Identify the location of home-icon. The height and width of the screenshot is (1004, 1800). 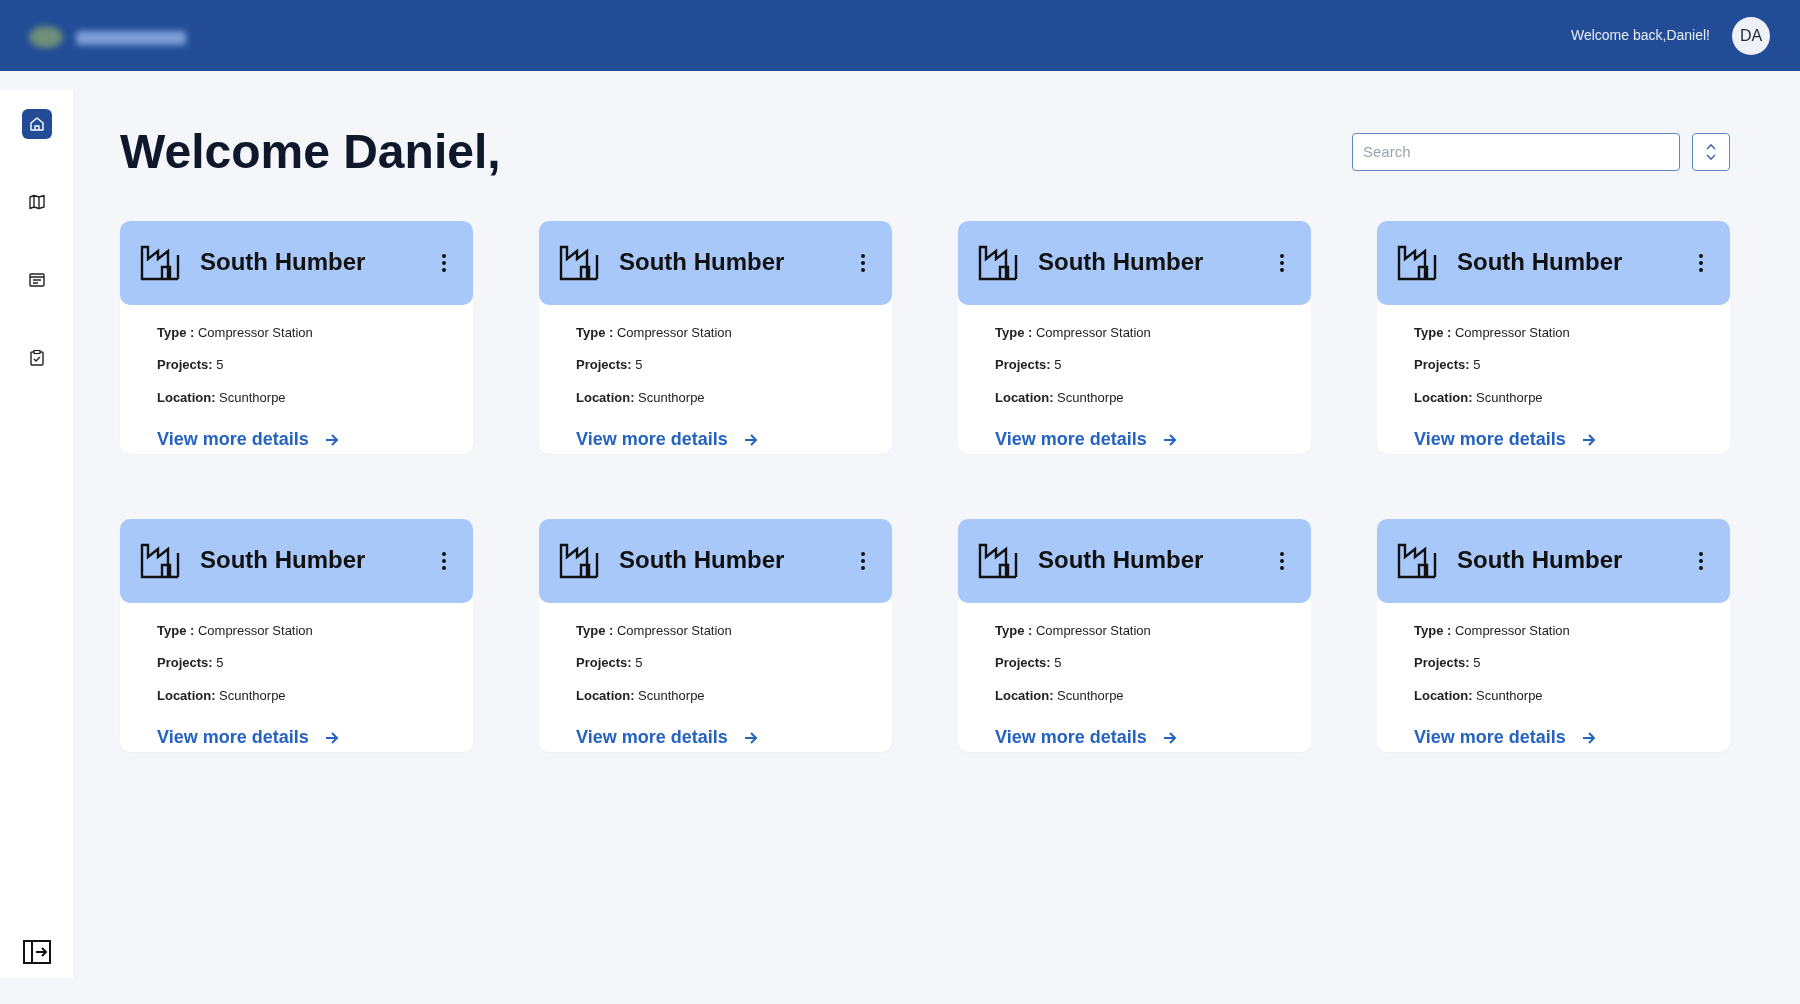
(36, 124).